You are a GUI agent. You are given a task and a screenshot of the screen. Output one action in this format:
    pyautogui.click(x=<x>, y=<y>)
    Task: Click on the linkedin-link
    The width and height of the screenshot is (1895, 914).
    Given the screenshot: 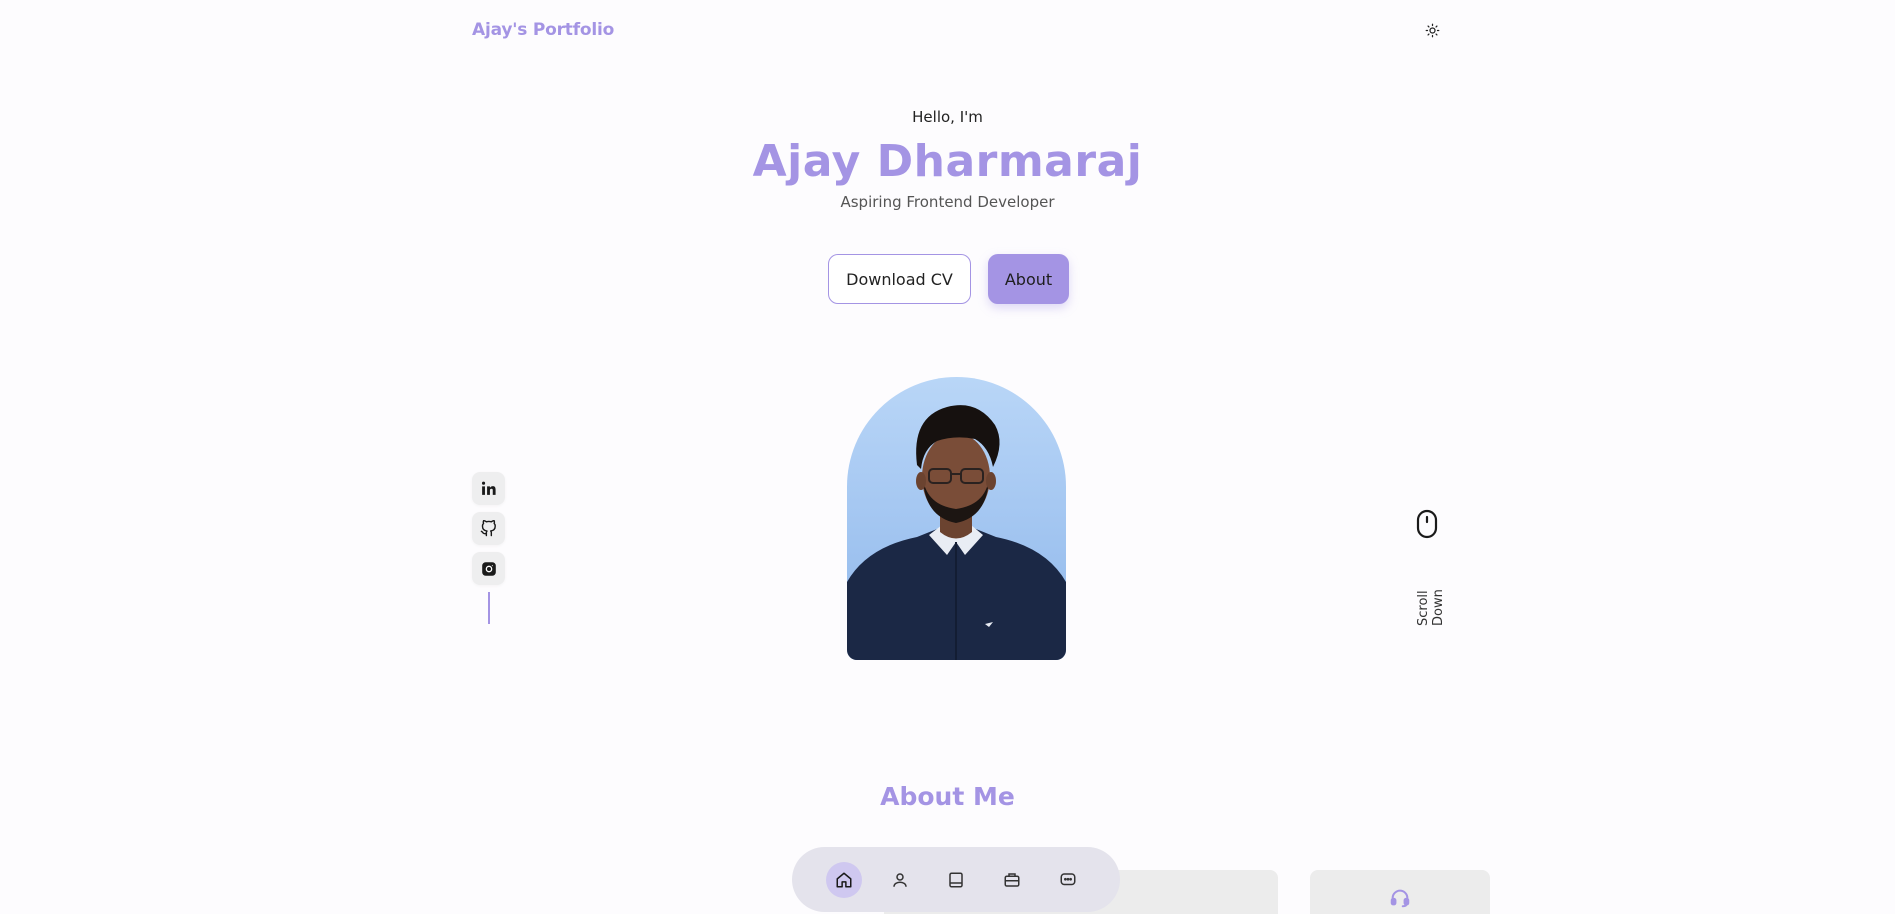 What is the action you would take?
    pyautogui.click(x=488, y=488)
    